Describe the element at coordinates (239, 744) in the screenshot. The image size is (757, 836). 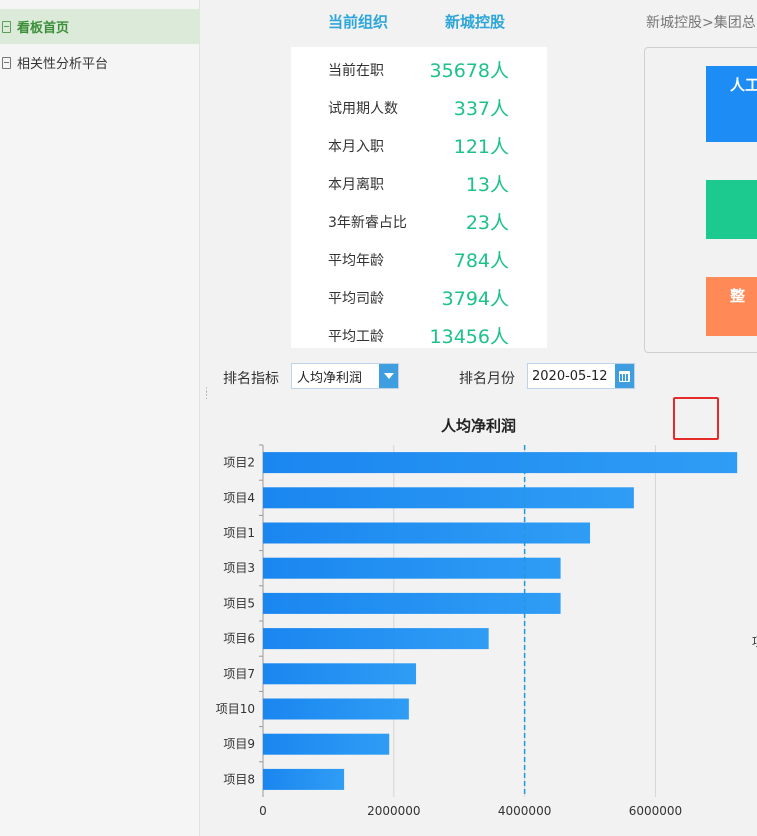
I see `y-tick-label: 项目9` at that location.